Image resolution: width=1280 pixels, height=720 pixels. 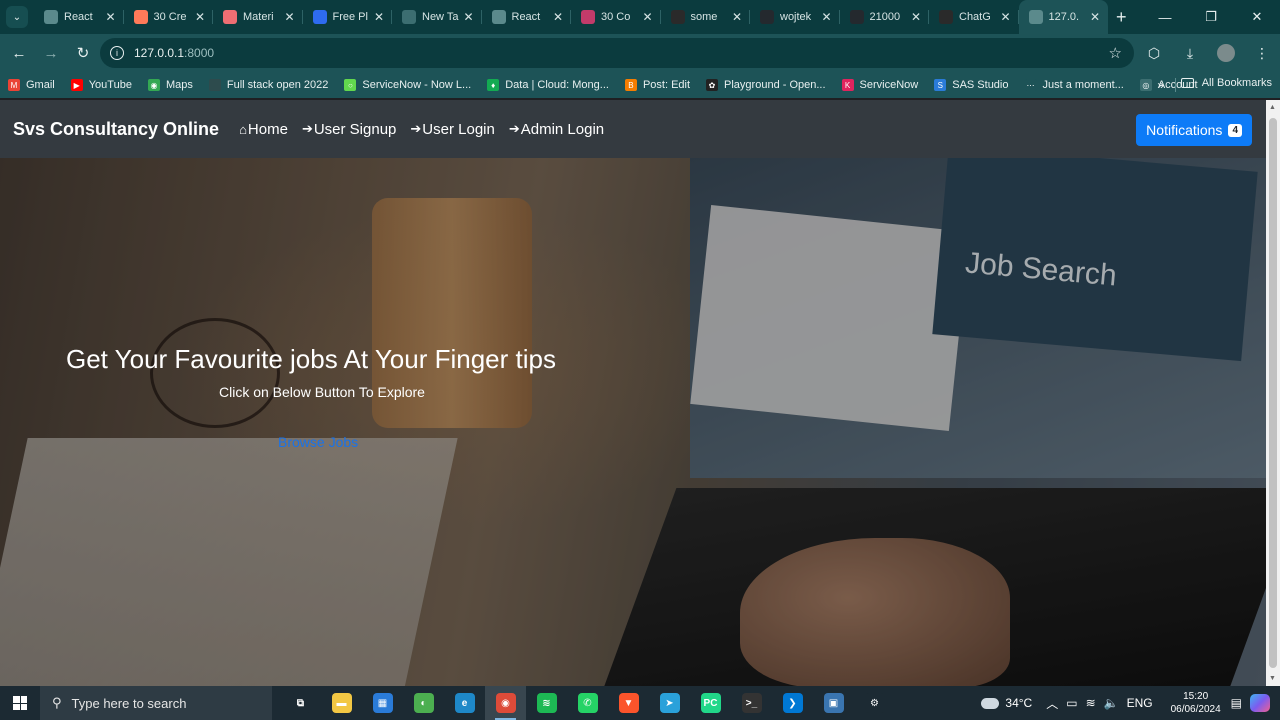 What do you see at coordinates (19, 53) in the screenshot?
I see `back-button: ←` at bounding box center [19, 53].